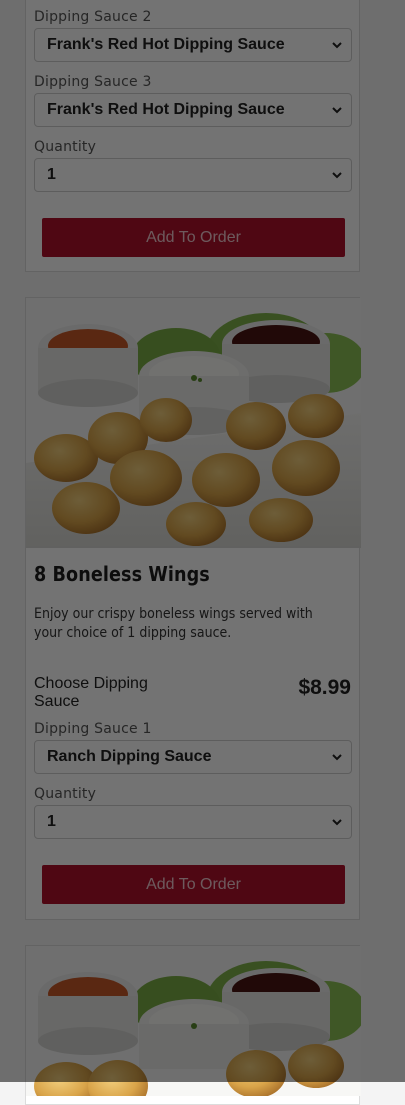 This screenshot has width=405, height=1105. What do you see at coordinates (129, 756) in the screenshot?
I see `dipping-sauce-1-value: Ranch Dipping Sauce` at bounding box center [129, 756].